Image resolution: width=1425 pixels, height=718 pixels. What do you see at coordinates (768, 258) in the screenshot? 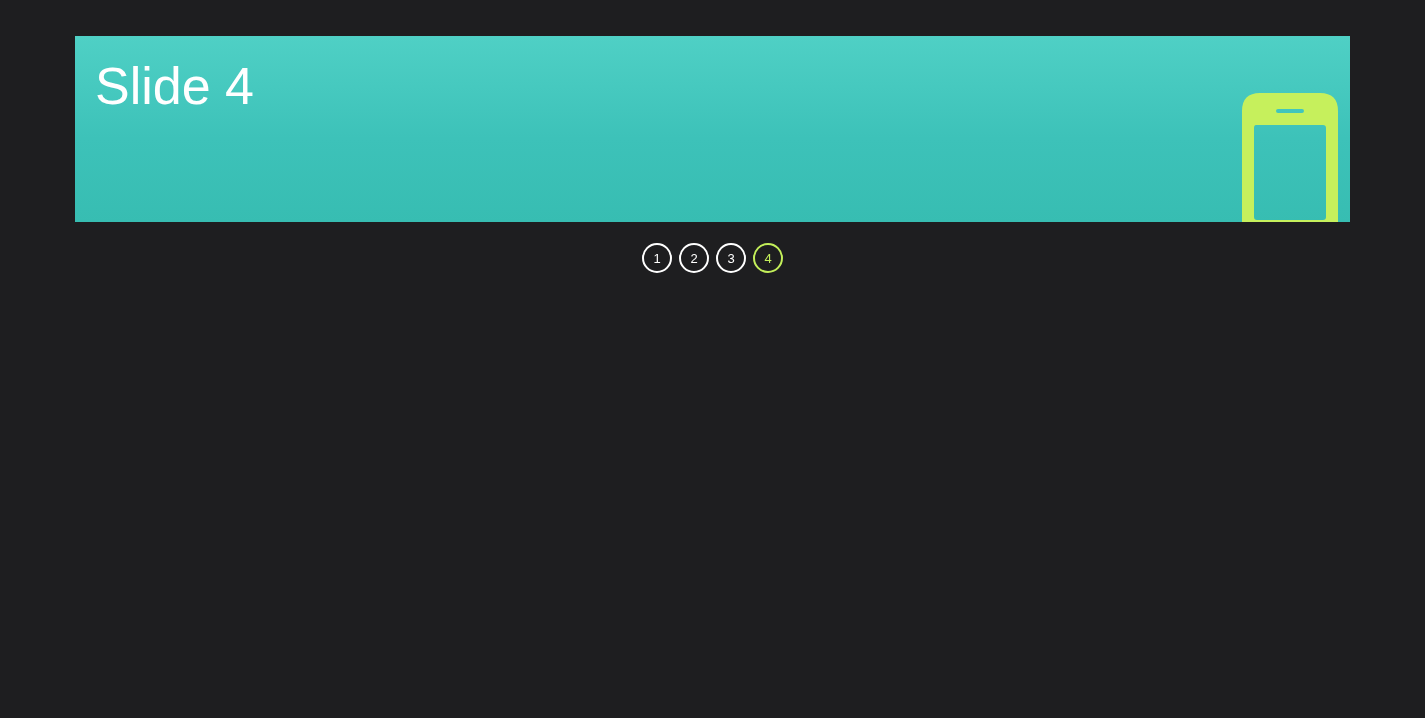
I see `page-dot: 4` at bounding box center [768, 258].